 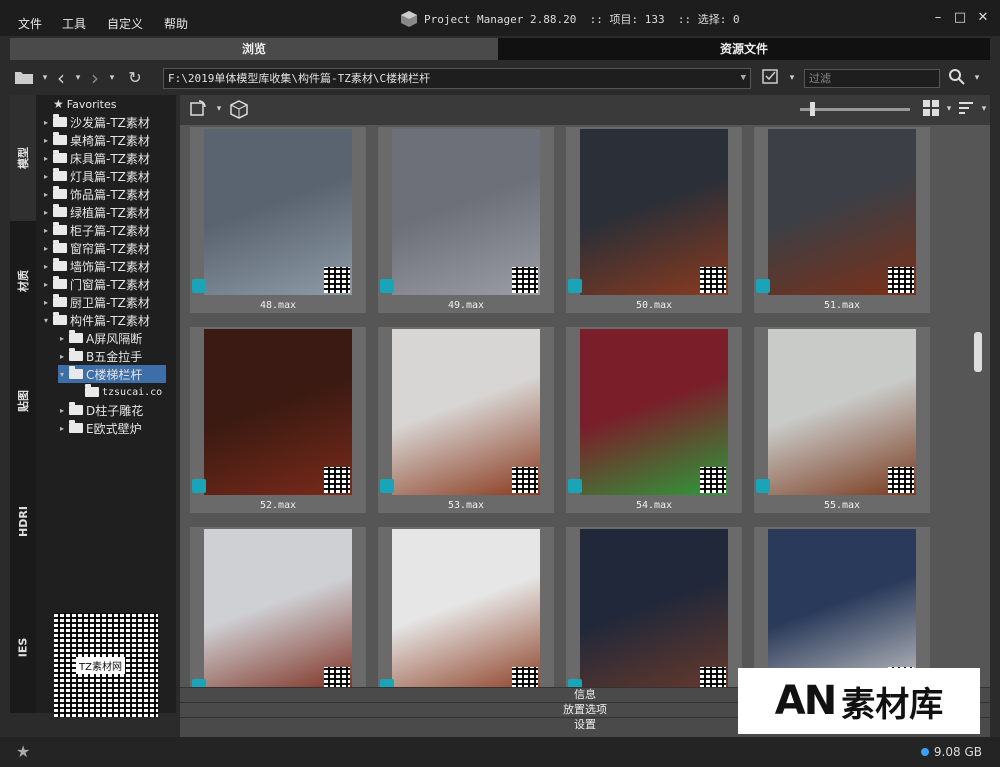 What do you see at coordinates (855, 109) in the screenshot?
I see `zoom-slider` at bounding box center [855, 109].